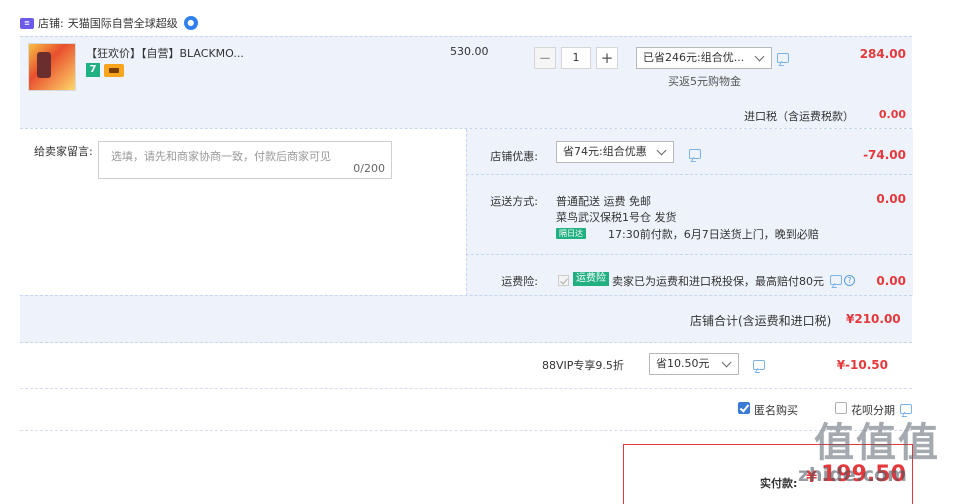 The image size is (961, 504). Describe the element at coordinates (563, 280) in the screenshot. I see `insurance-checkbox` at that location.